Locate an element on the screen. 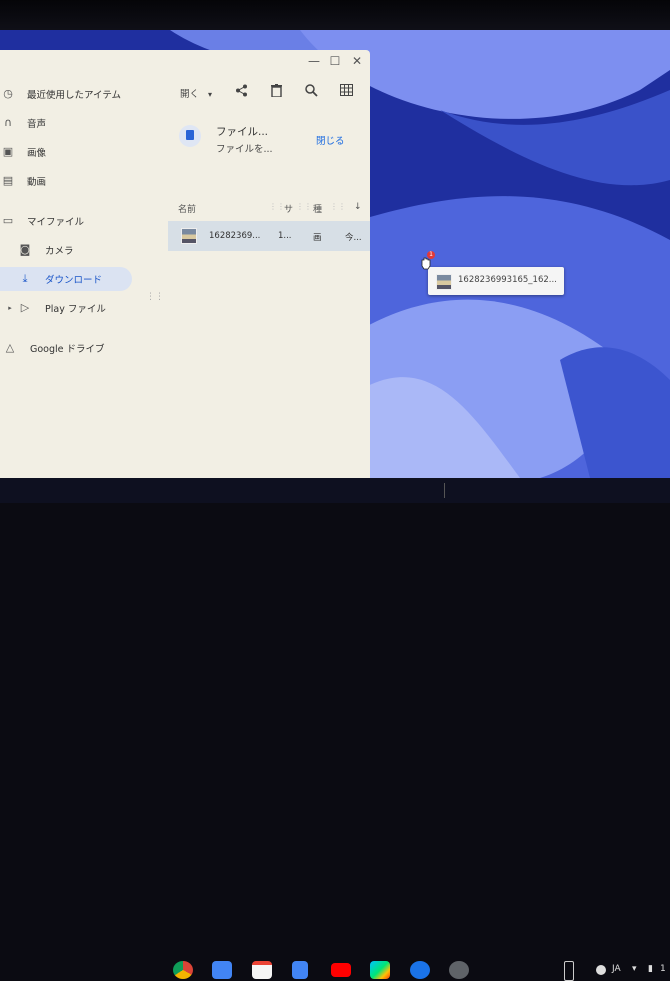 Image resolution: width=670 pixels, height=981 pixels. sidebar-item-label: 音声 is located at coordinates (37, 124).